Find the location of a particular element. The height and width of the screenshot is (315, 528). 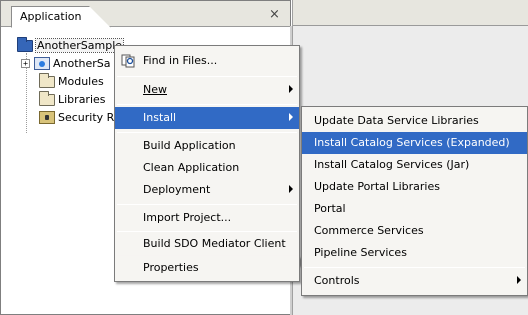

tree-item-anothersa: + AnotherSa is located at coordinates (66, 63).